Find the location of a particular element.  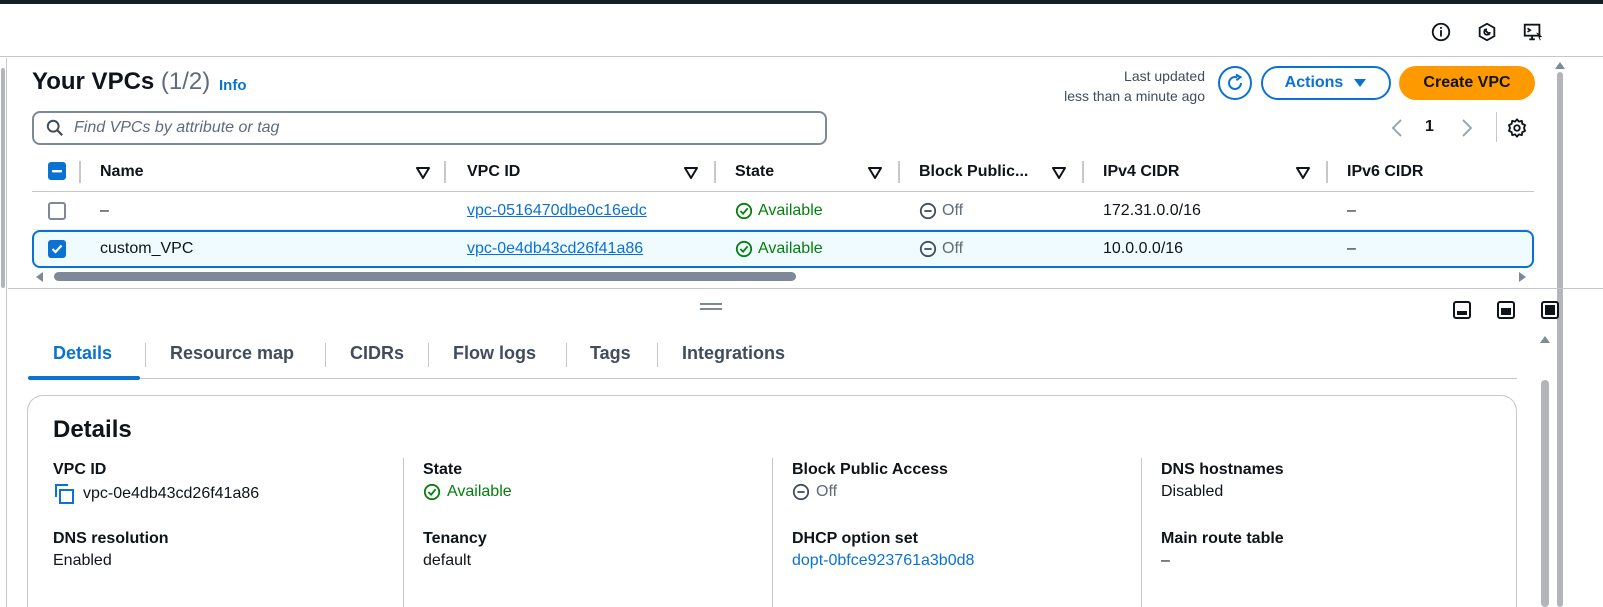

copy-icon is located at coordinates (65, 494).